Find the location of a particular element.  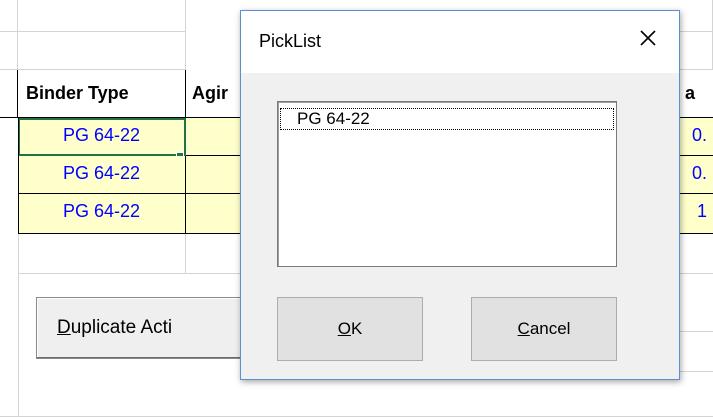

cancel-button: Cancel is located at coordinates (544, 329).